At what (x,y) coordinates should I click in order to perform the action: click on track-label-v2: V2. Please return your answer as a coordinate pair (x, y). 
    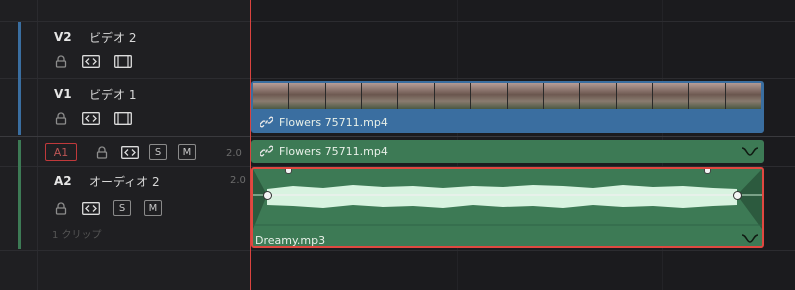
    Looking at the image, I should click on (63, 37).